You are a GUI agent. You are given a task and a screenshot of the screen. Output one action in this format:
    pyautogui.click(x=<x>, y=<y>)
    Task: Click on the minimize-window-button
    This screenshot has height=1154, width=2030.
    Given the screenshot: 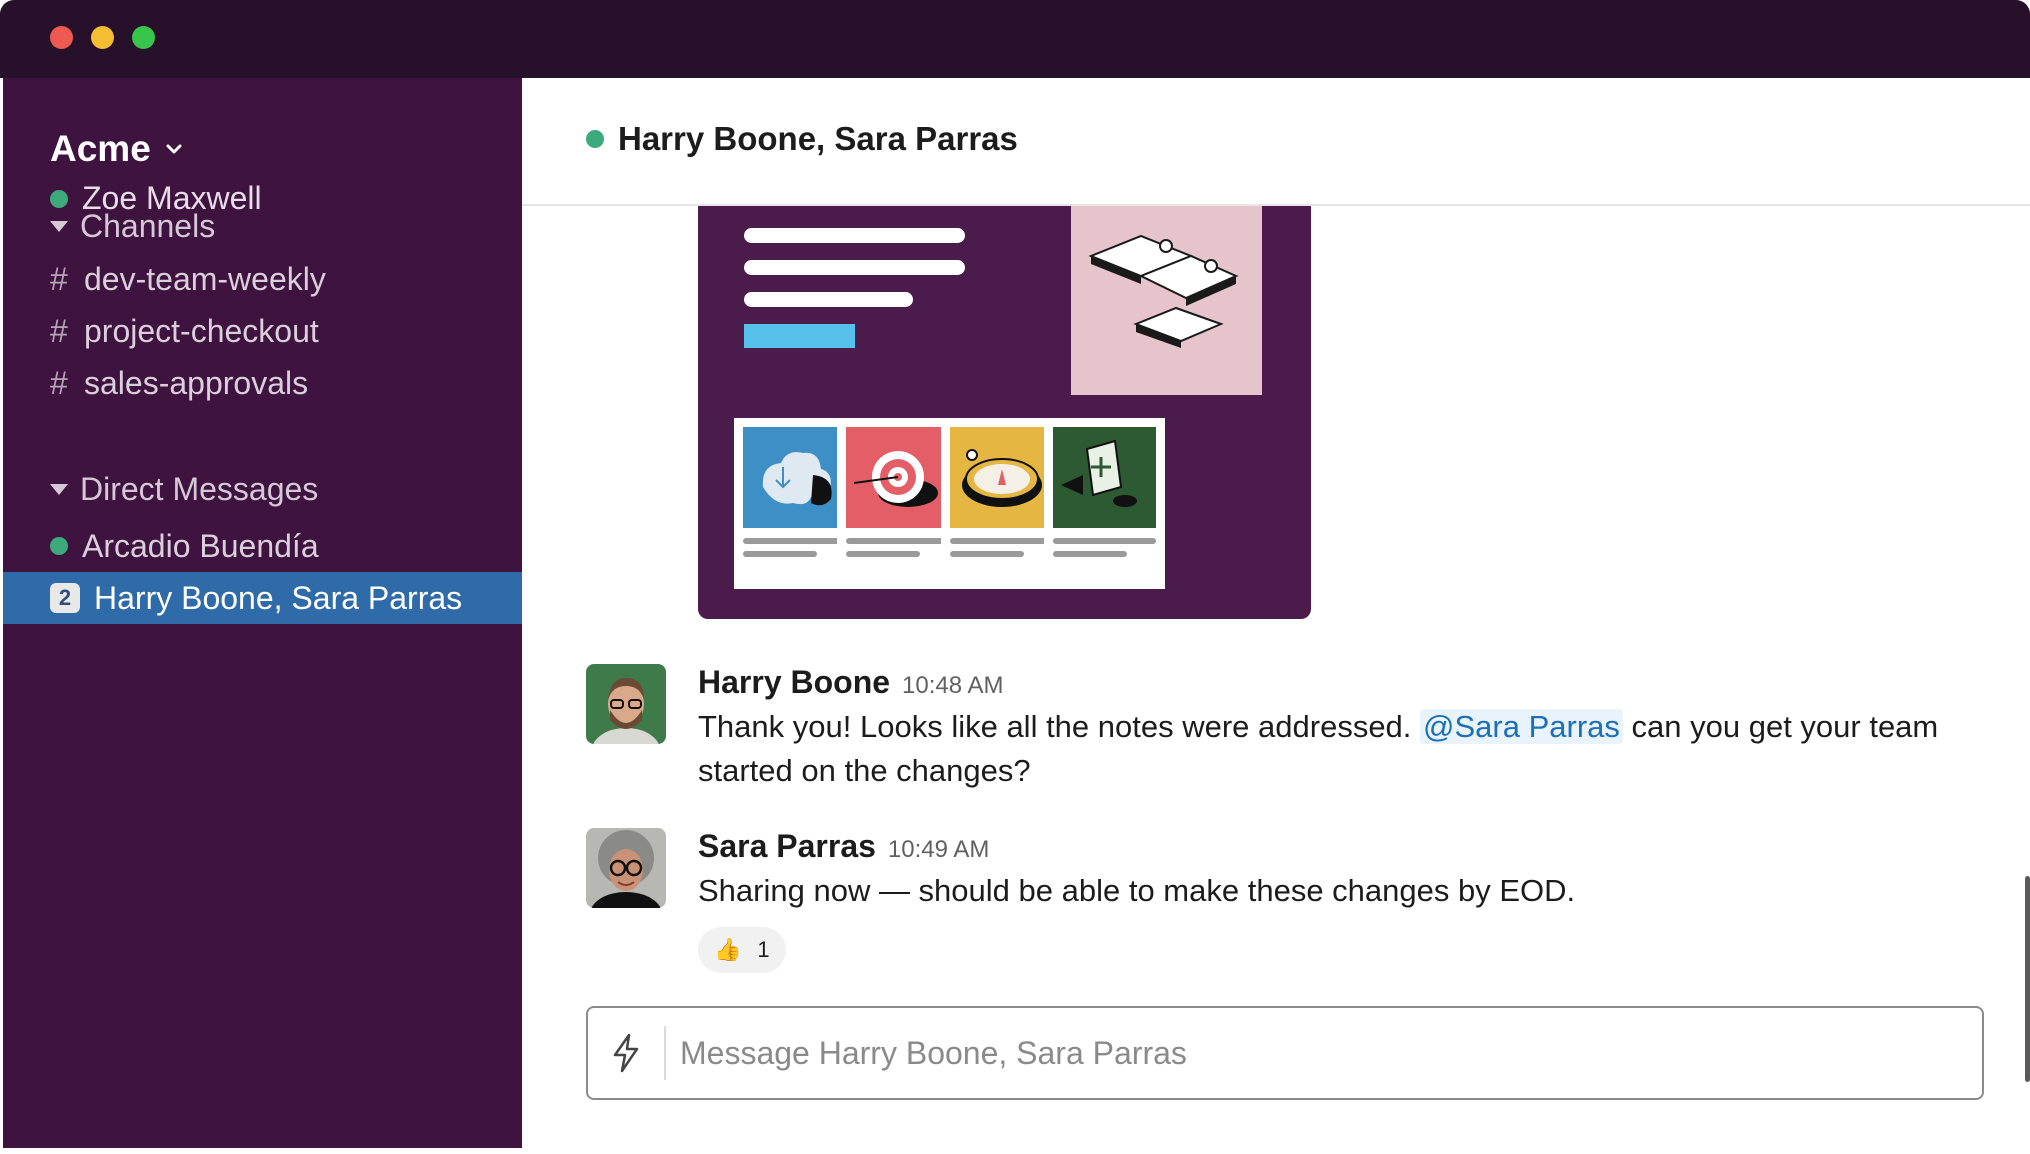 What is the action you would take?
    pyautogui.click(x=102, y=37)
    